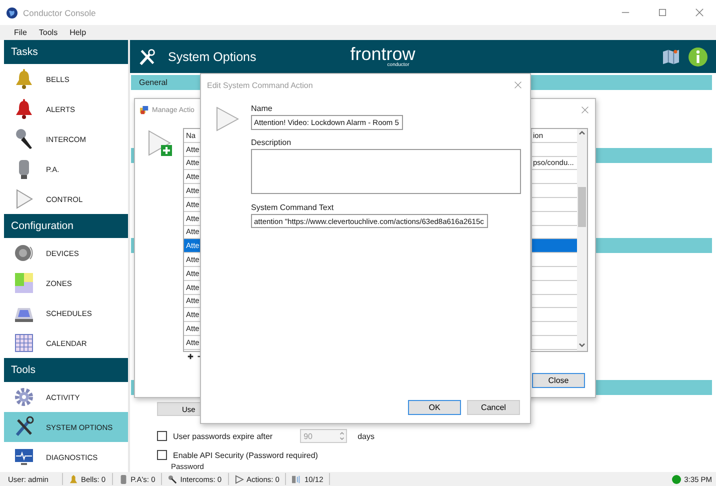  Describe the element at coordinates (662, 12) in the screenshot. I see `maximize-icon` at that location.